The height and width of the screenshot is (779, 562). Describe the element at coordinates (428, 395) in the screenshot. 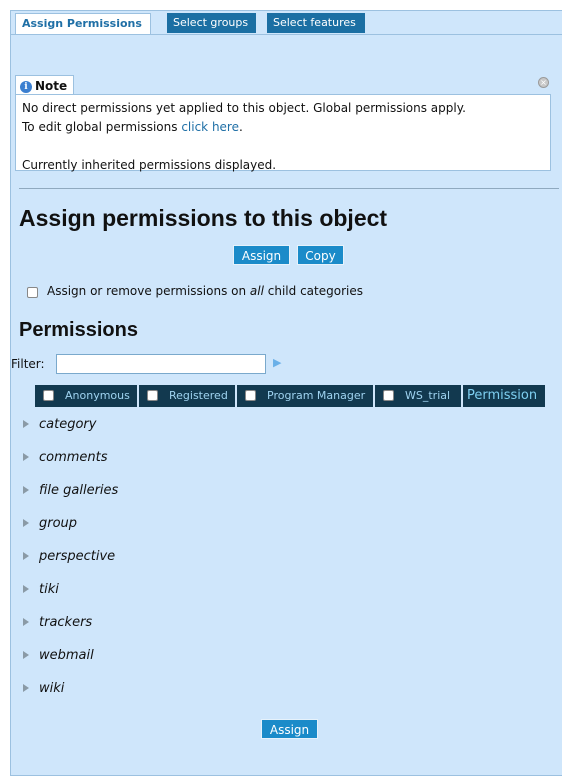

I see `ws-trial-label: WS_trial` at that location.